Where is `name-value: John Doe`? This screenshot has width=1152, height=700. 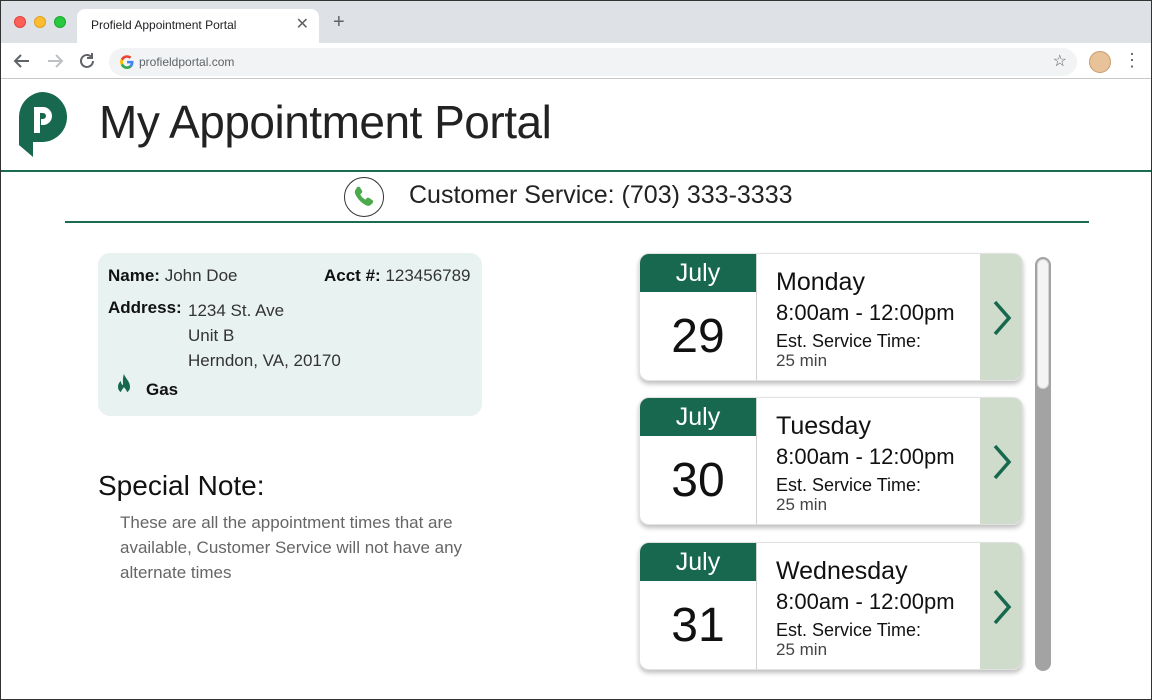 name-value: John Doe is located at coordinates (201, 275).